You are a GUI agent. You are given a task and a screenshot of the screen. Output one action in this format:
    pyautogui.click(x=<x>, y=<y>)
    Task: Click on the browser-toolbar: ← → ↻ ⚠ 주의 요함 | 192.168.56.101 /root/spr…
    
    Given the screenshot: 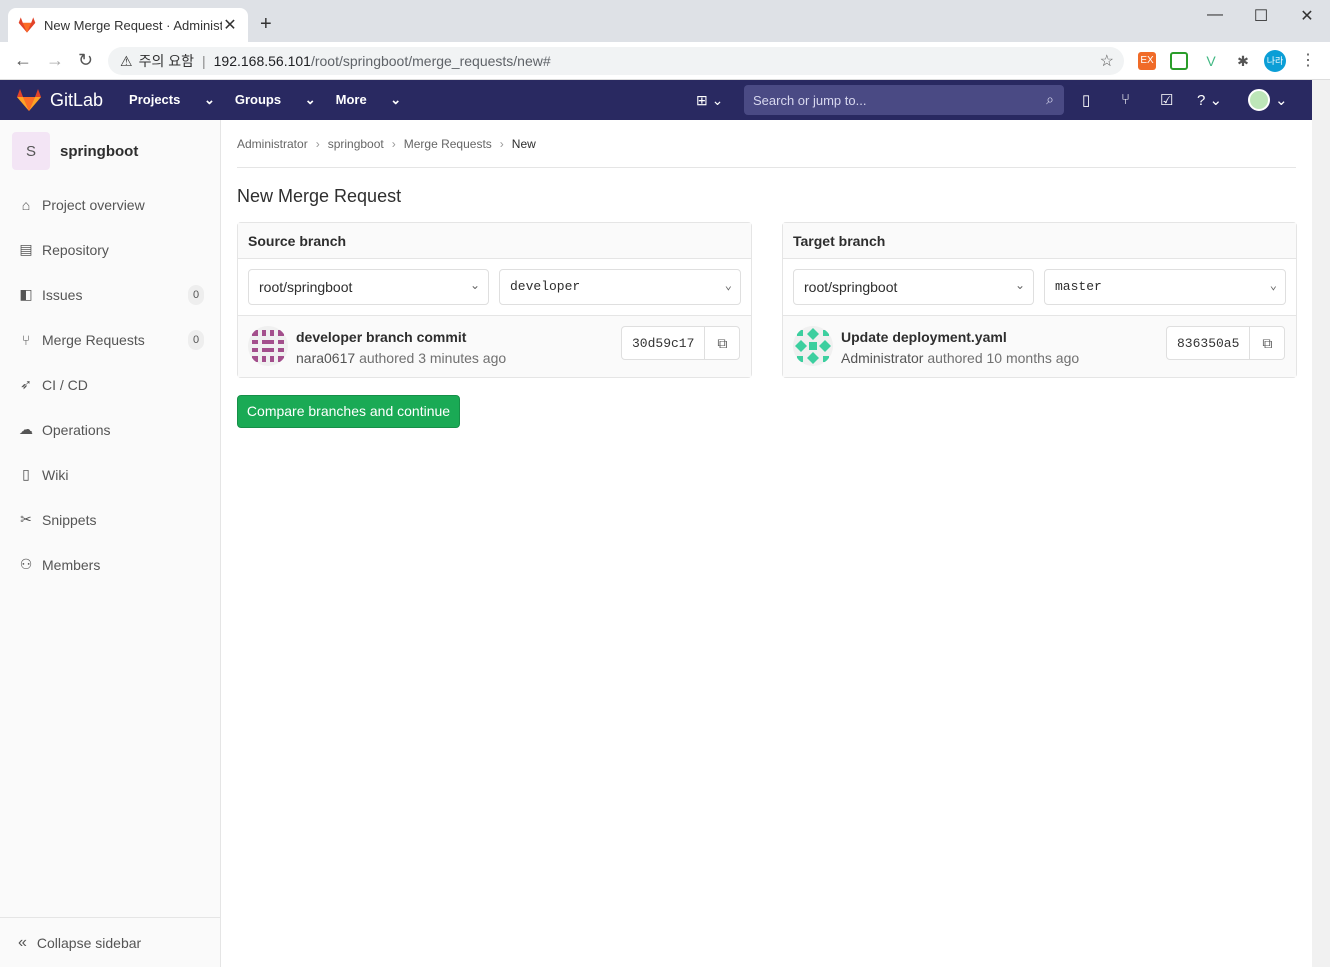 What is the action you would take?
    pyautogui.click(x=665, y=61)
    